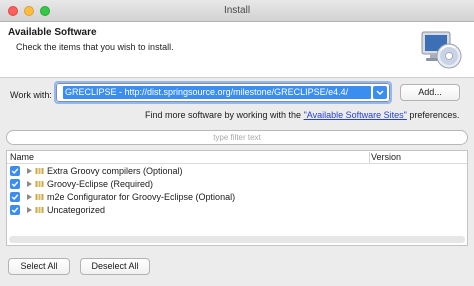  I want to click on horizontal-scrollbar, so click(237, 239).